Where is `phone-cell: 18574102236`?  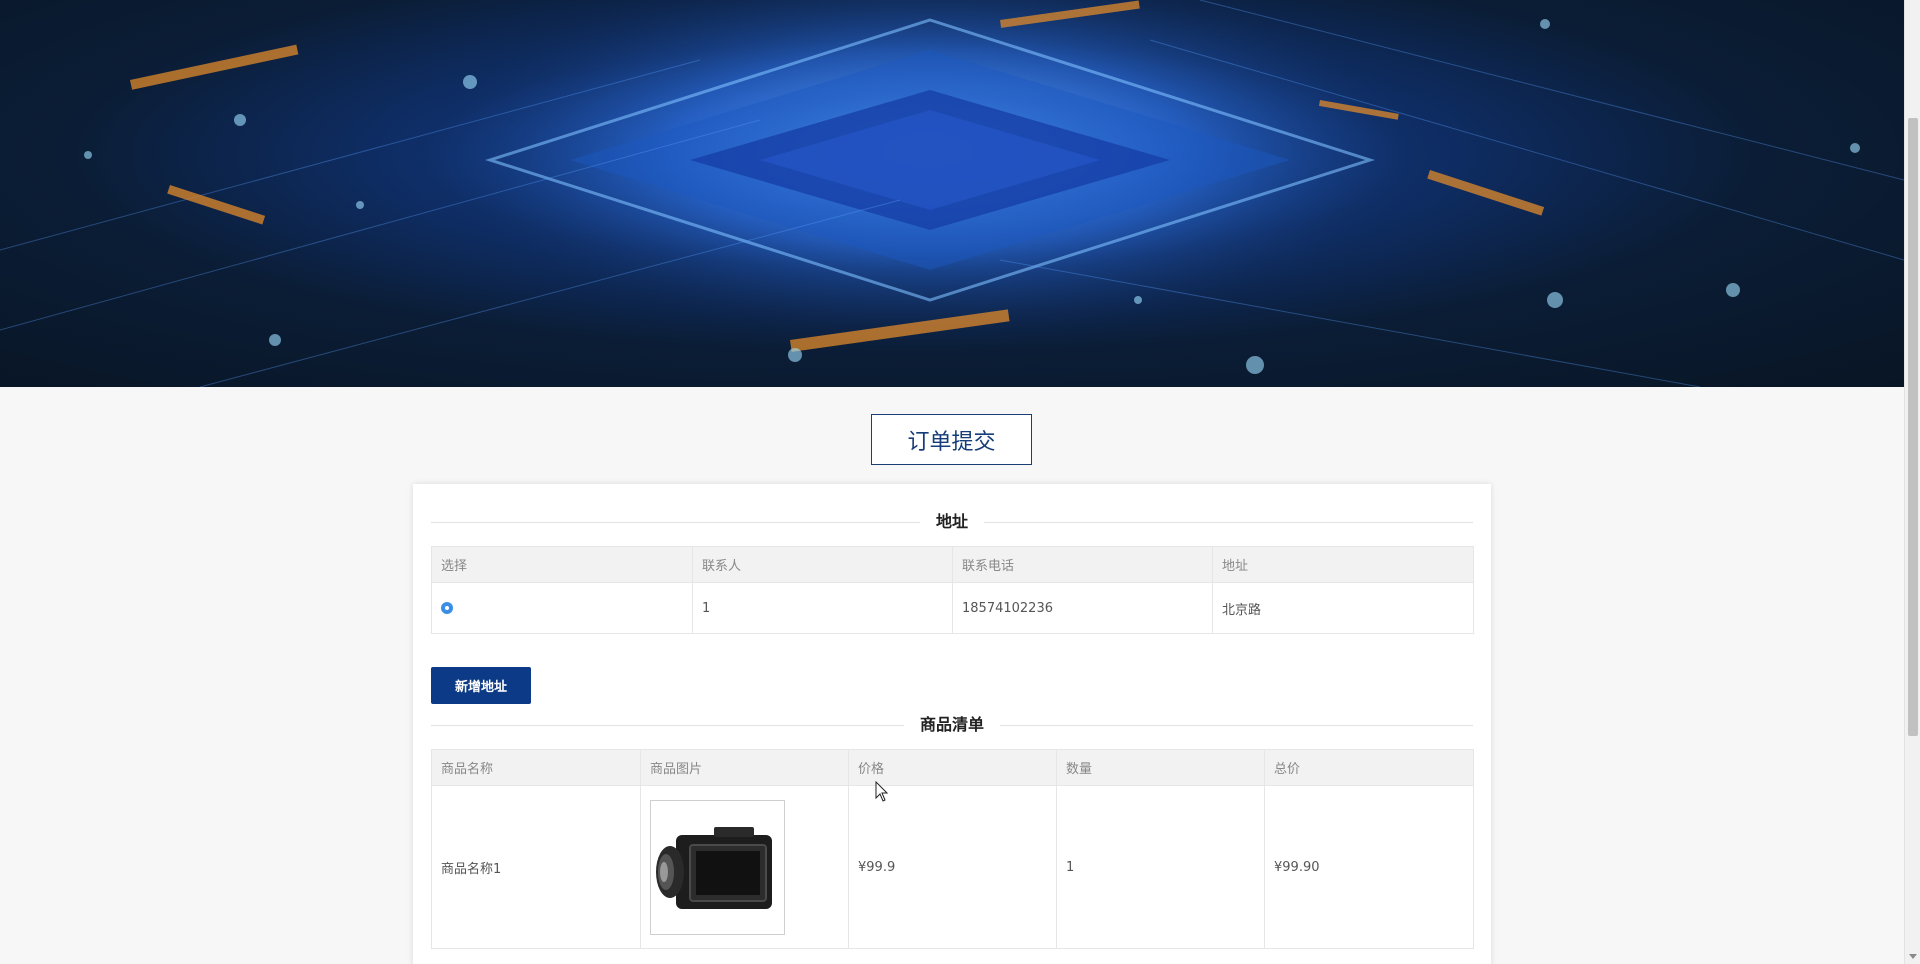 phone-cell: 18574102236 is located at coordinates (1082, 608).